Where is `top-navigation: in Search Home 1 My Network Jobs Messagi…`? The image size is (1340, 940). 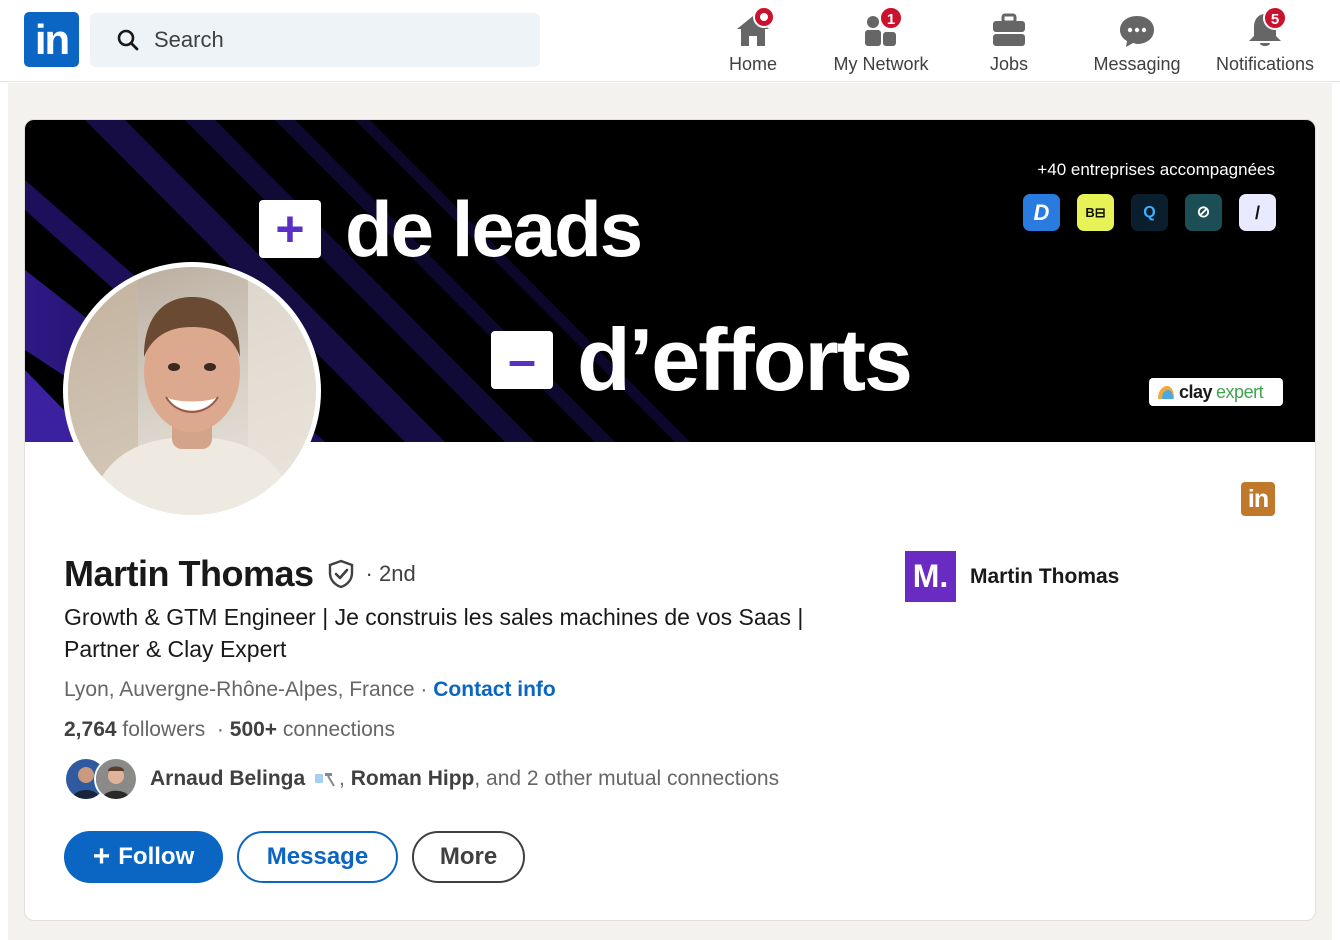 top-navigation: in Search Home 1 My Network Jobs Messagi… is located at coordinates (670, 41).